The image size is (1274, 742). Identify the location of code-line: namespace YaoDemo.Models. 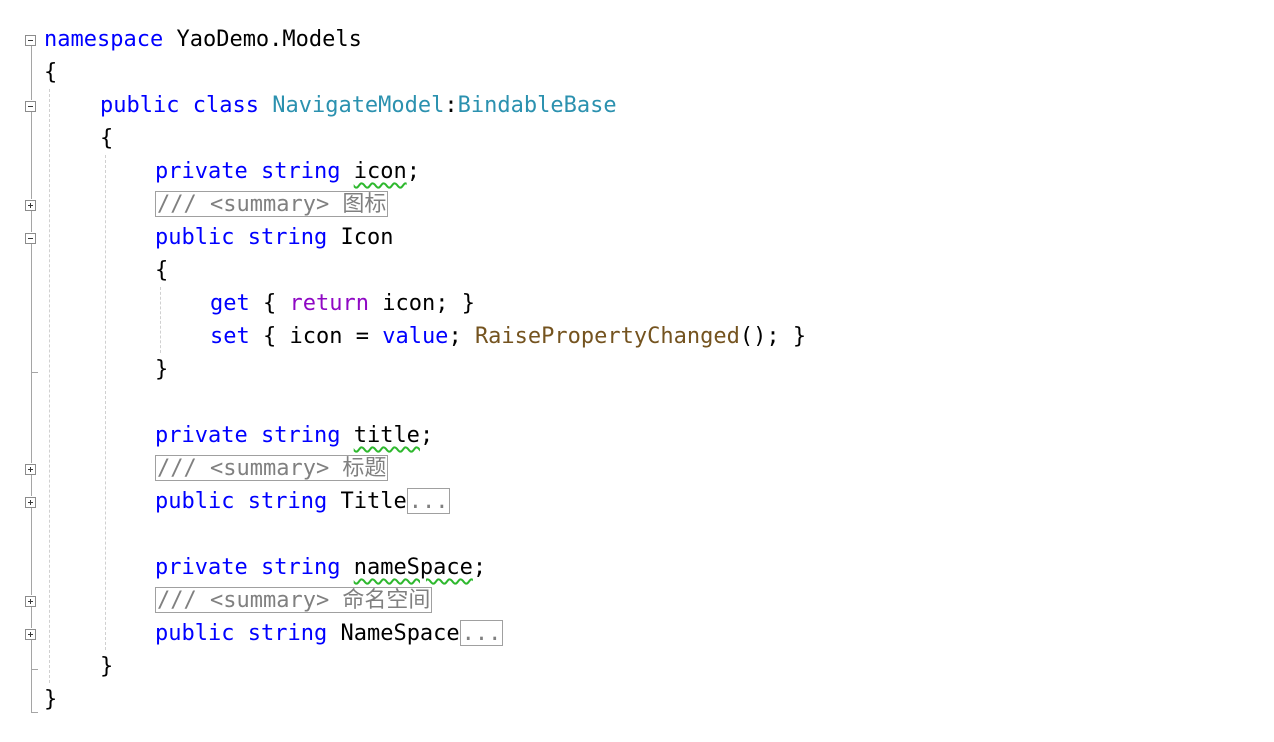
(637, 39).